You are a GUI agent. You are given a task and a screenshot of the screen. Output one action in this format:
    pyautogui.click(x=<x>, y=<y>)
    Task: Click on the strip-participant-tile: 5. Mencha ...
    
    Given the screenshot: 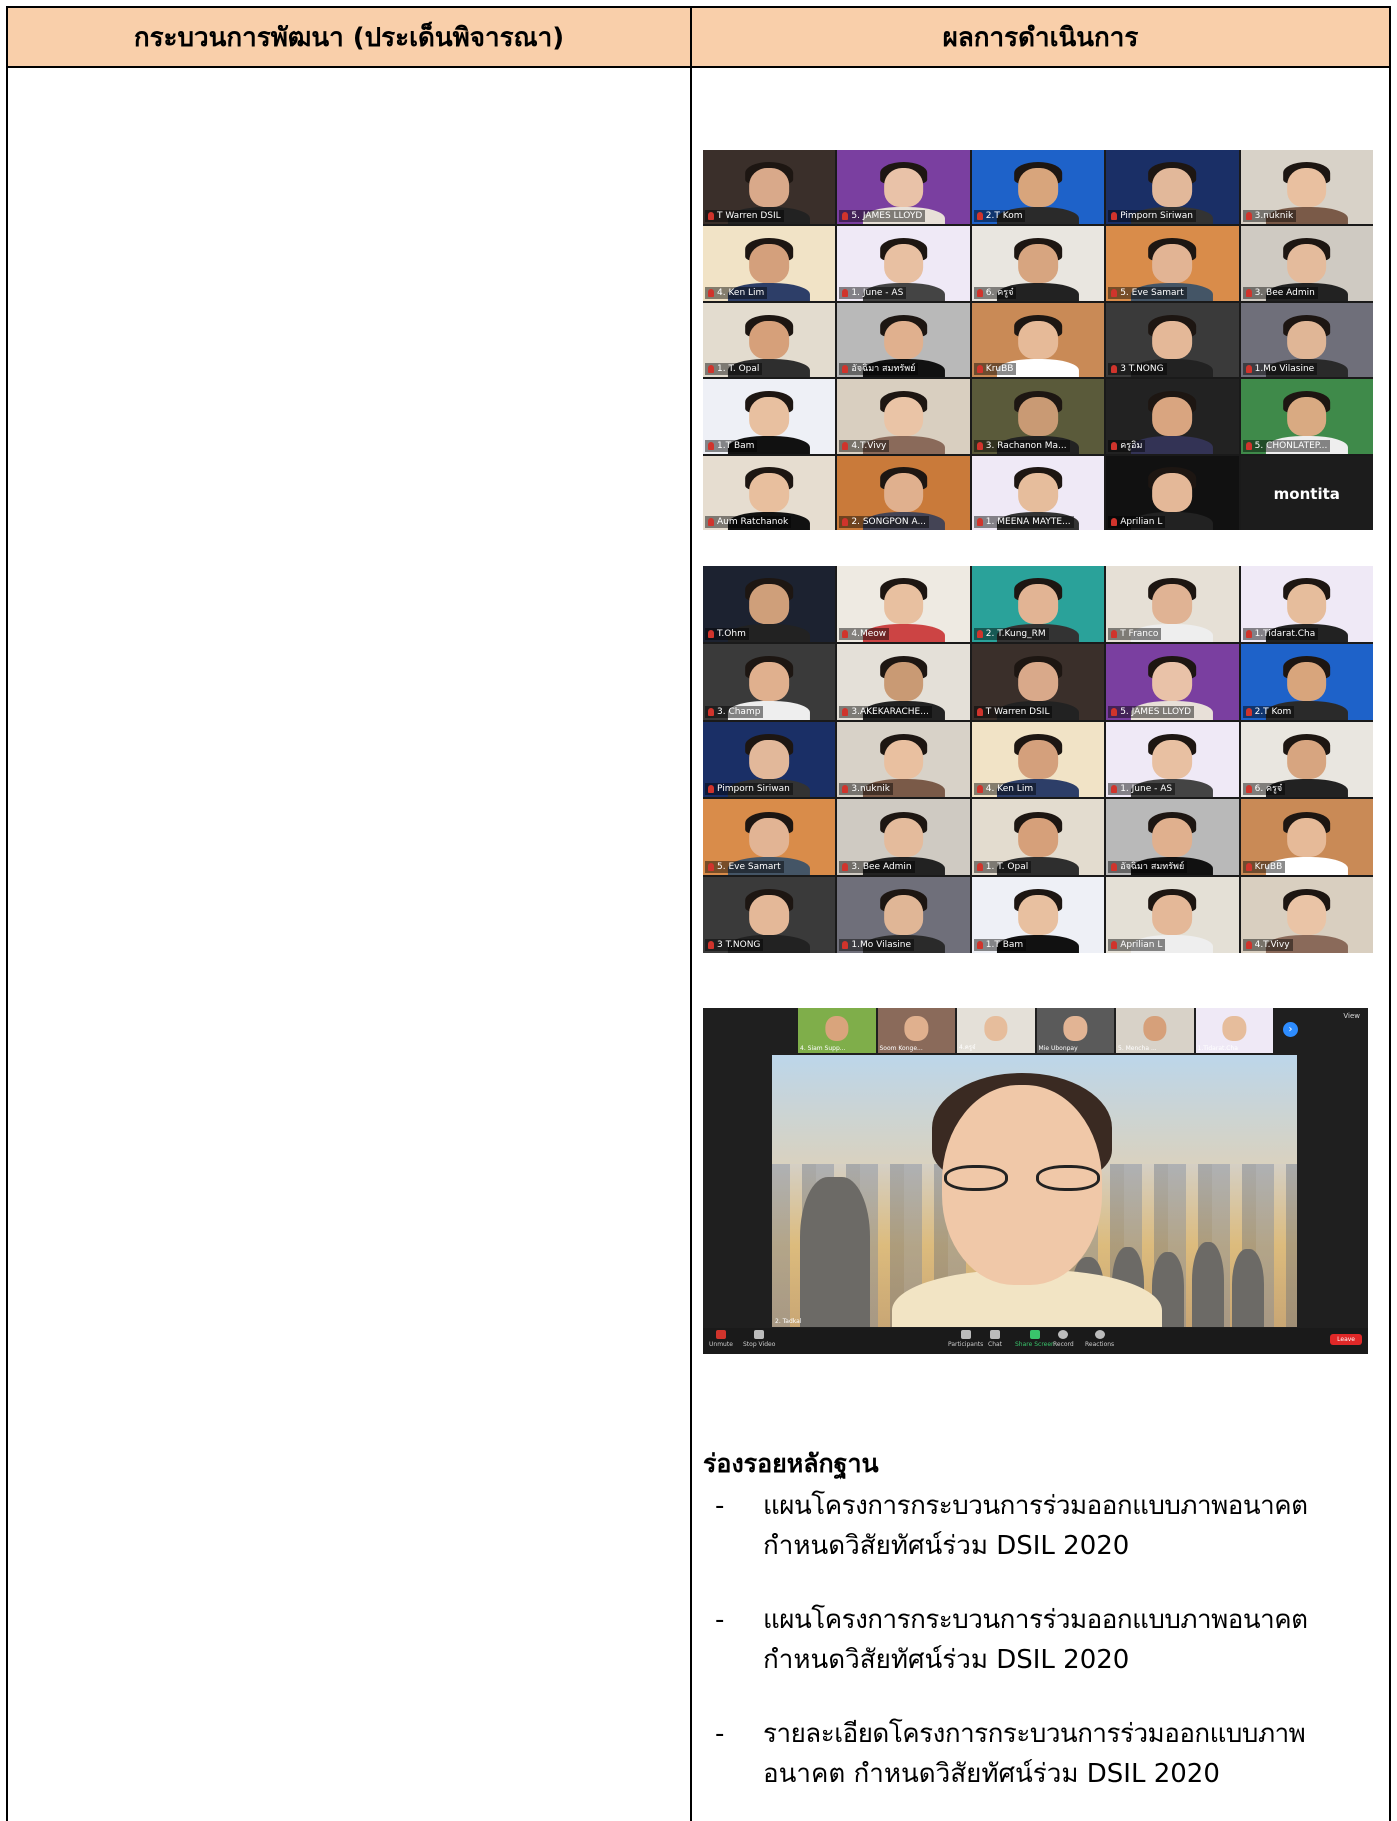 What is the action you would take?
    pyautogui.click(x=1155, y=1030)
    